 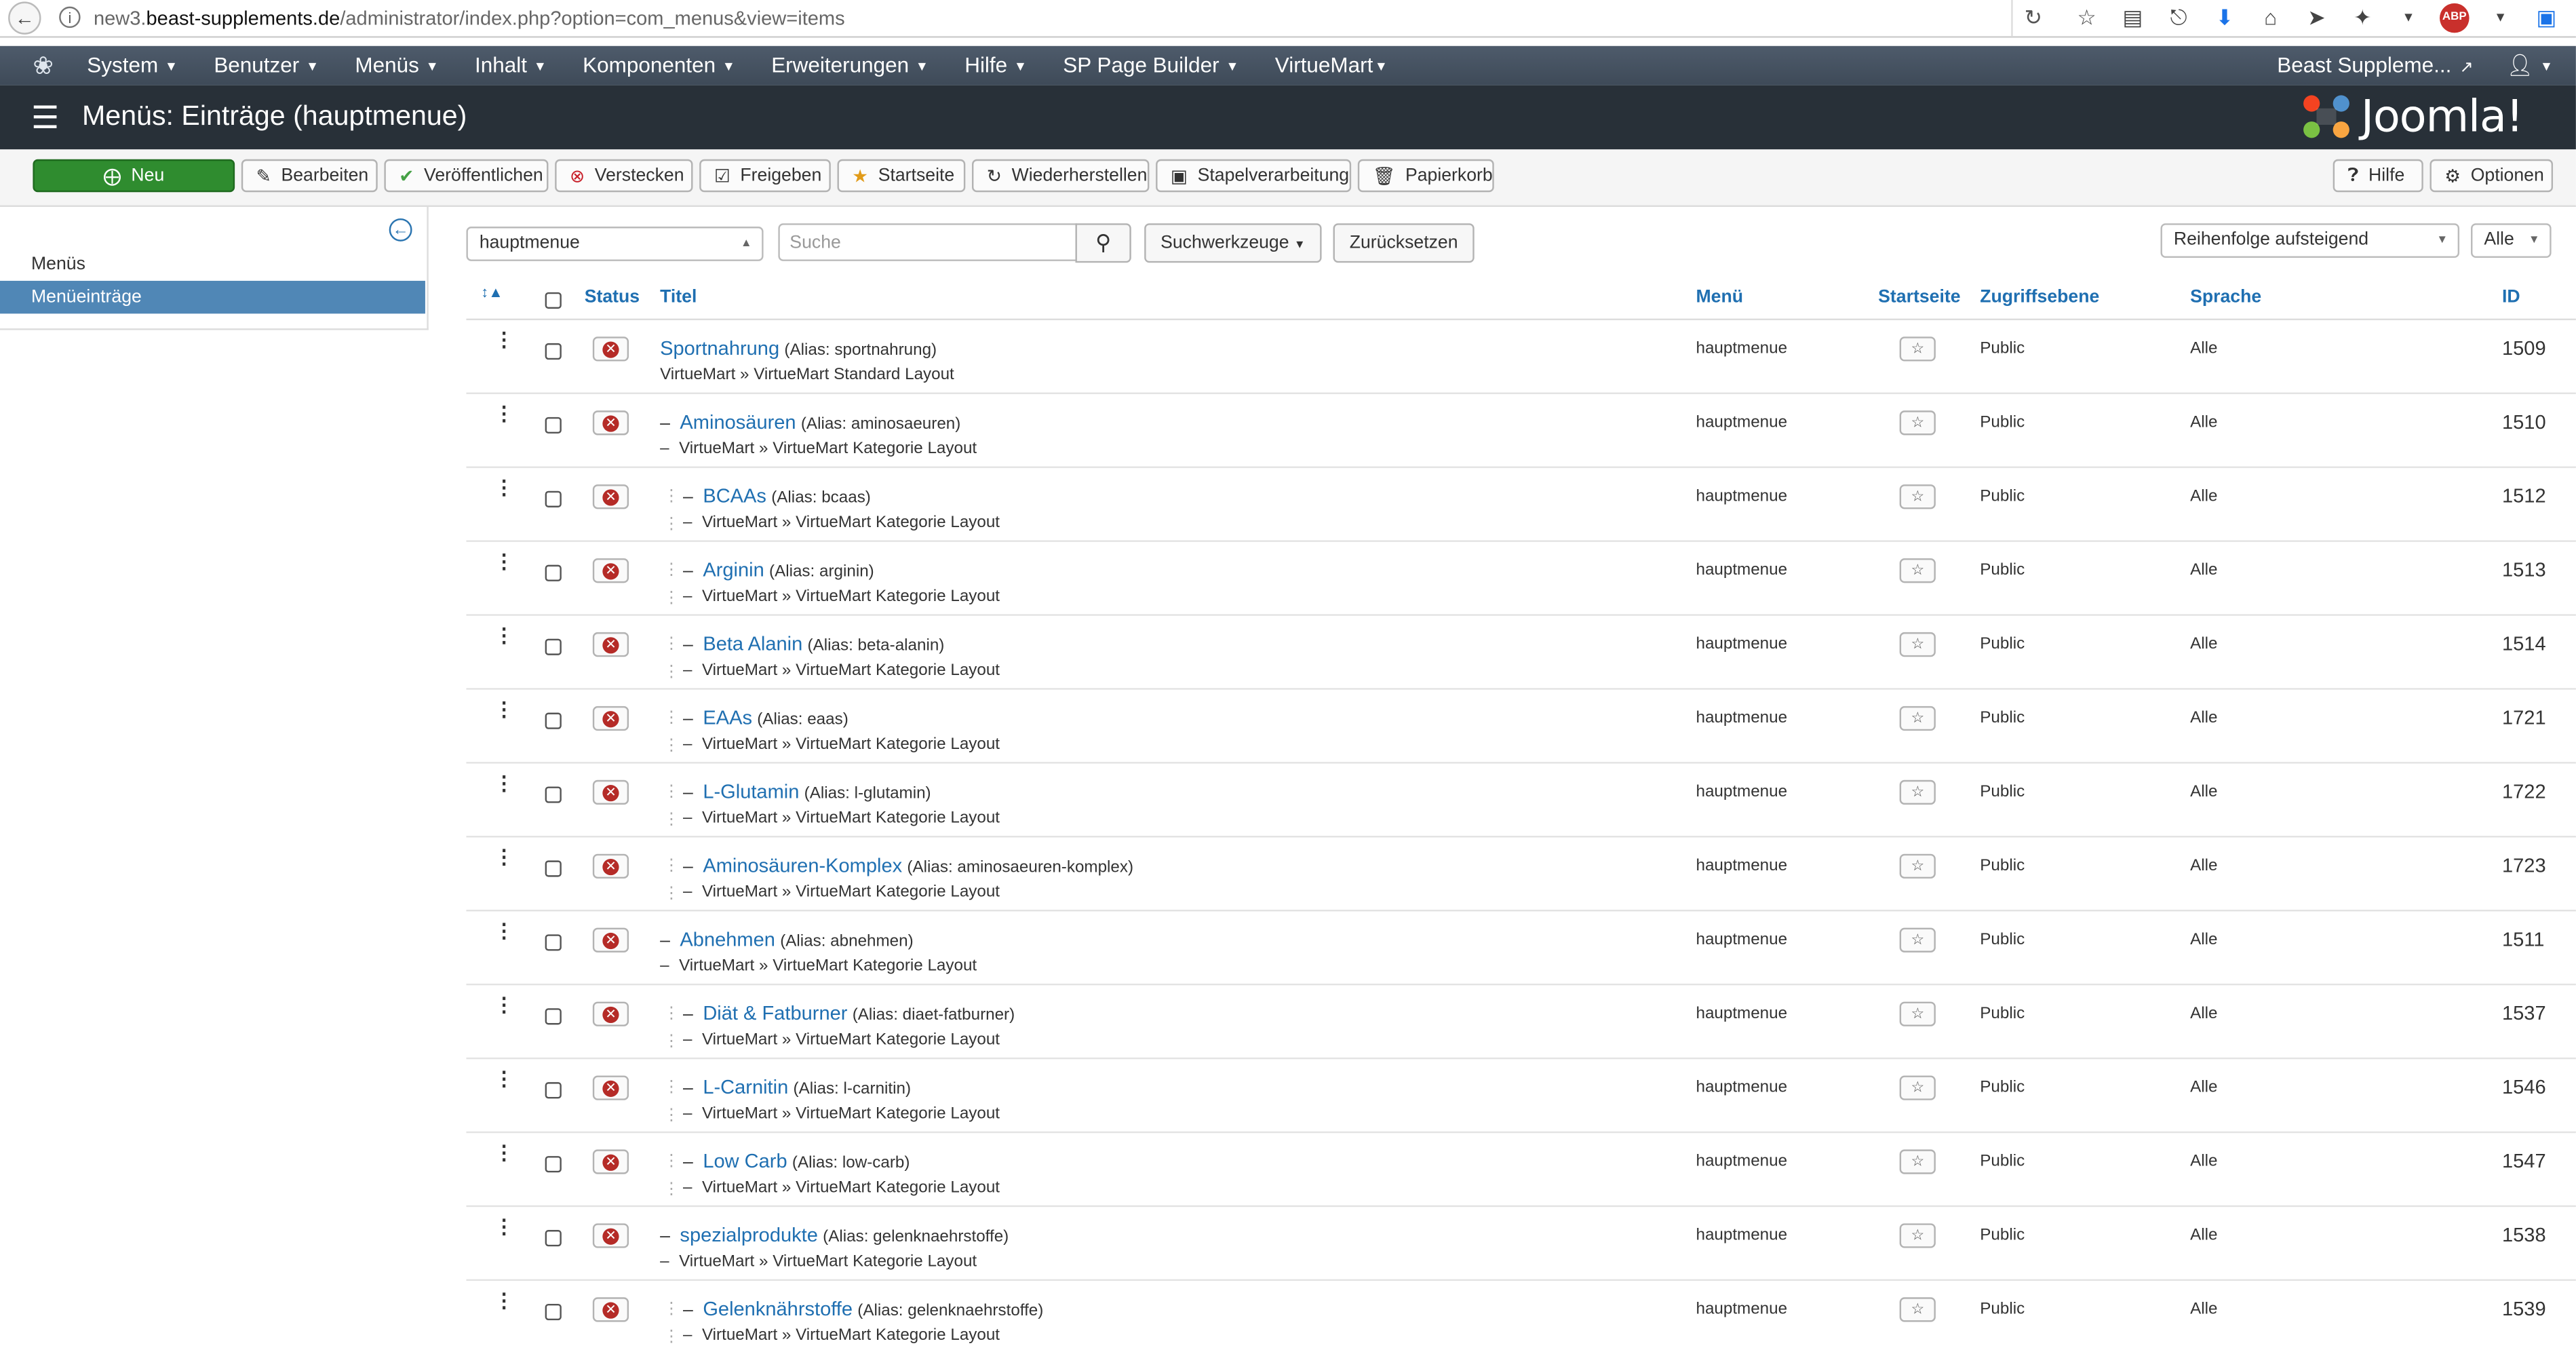 What do you see at coordinates (775, 1013) in the screenshot?
I see `row-title-link: Diät & Fatburner` at bounding box center [775, 1013].